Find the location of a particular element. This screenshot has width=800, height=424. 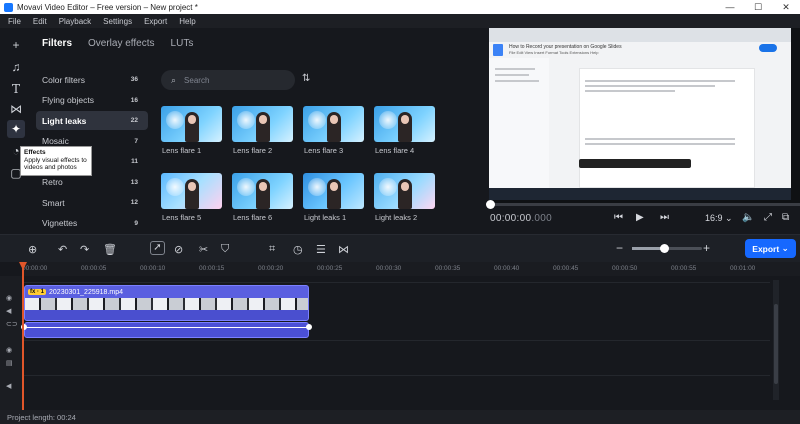

undo-icon: ↶ is located at coordinates (62, 249).